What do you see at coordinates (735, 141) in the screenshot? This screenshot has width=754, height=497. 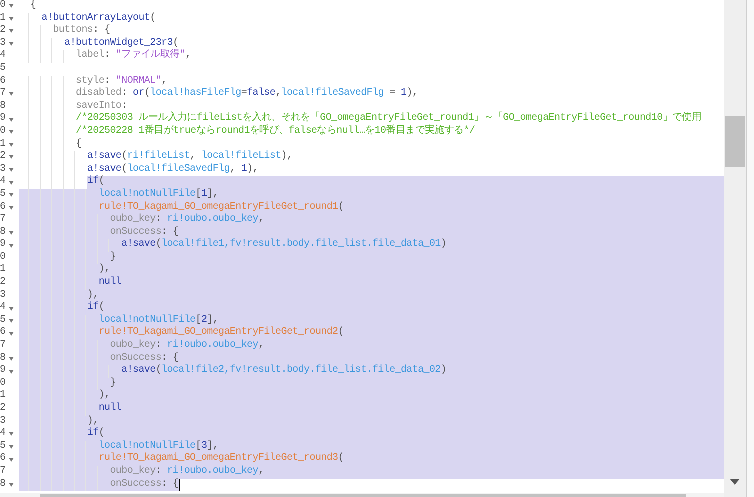 I see `scrollbar-thumb` at bounding box center [735, 141].